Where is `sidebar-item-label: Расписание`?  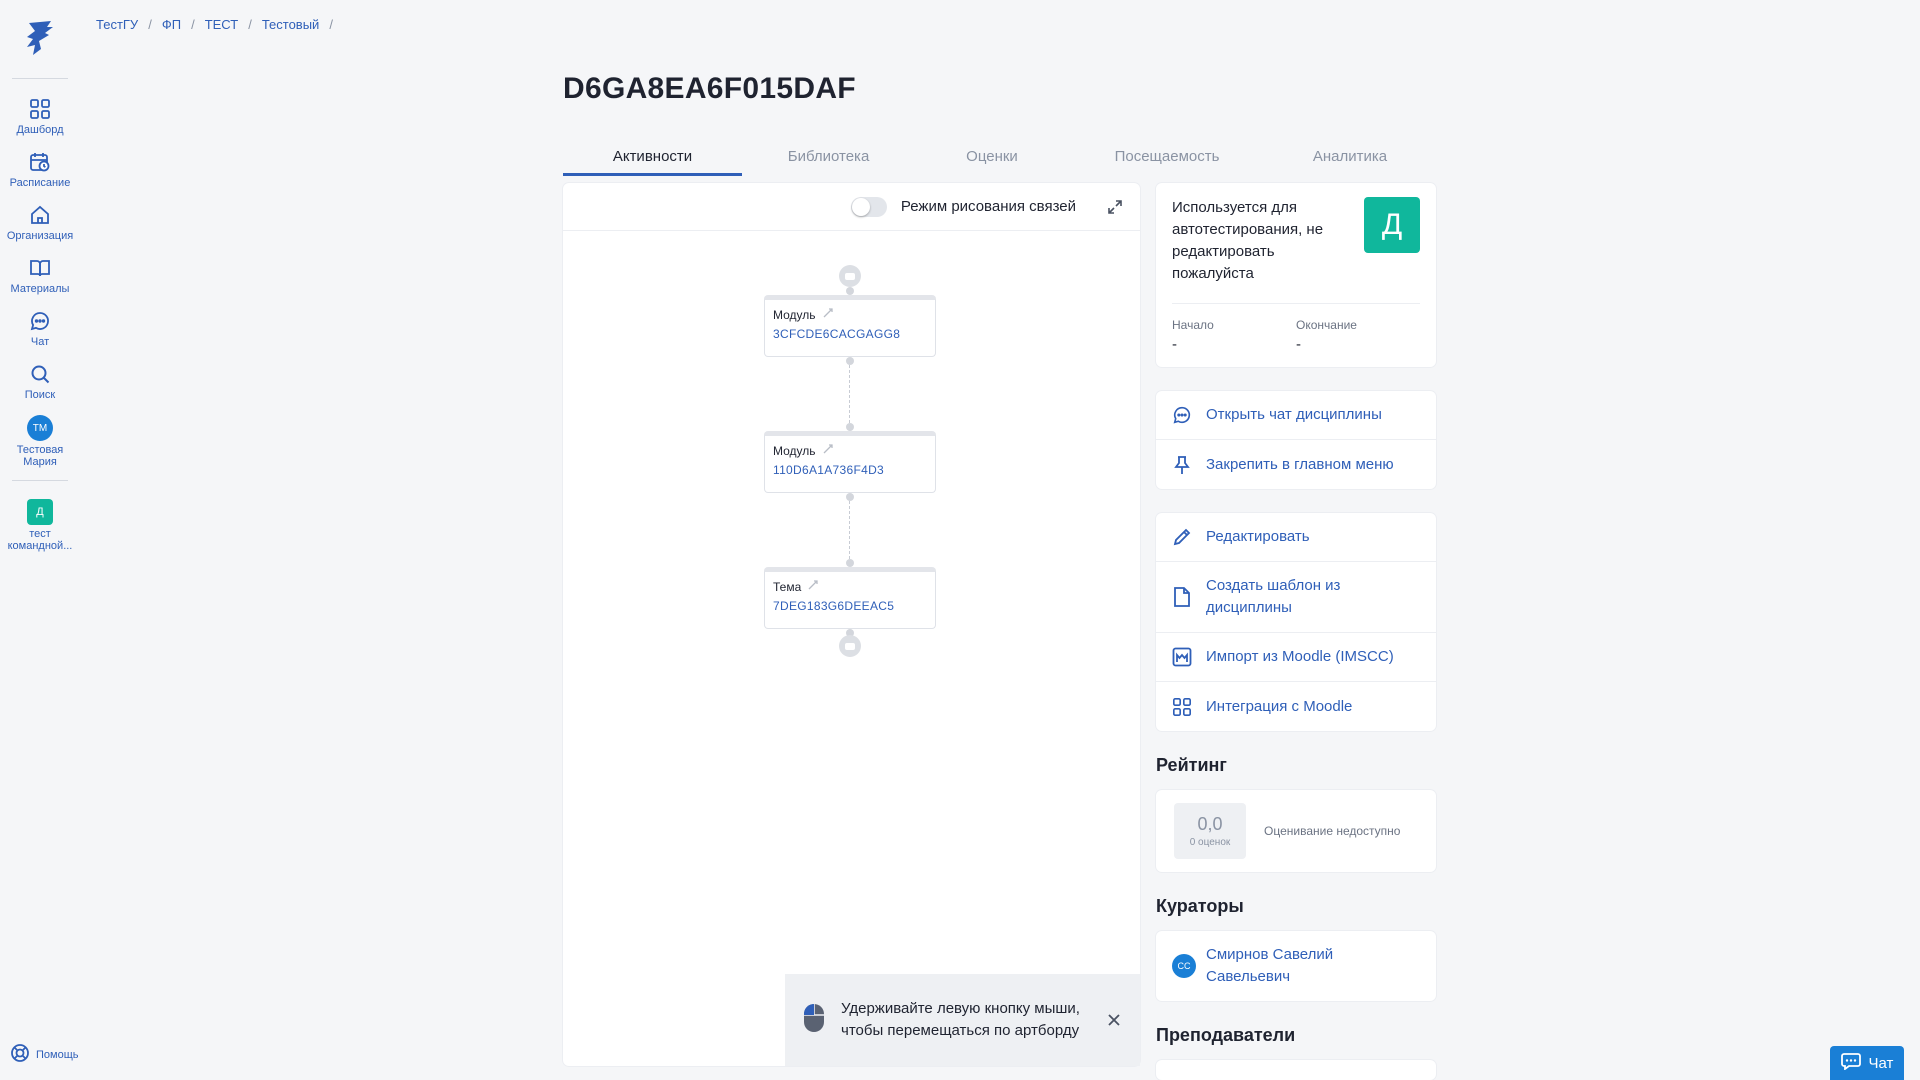
sidebar-item-label: Расписание is located at coordinates (40, 183).